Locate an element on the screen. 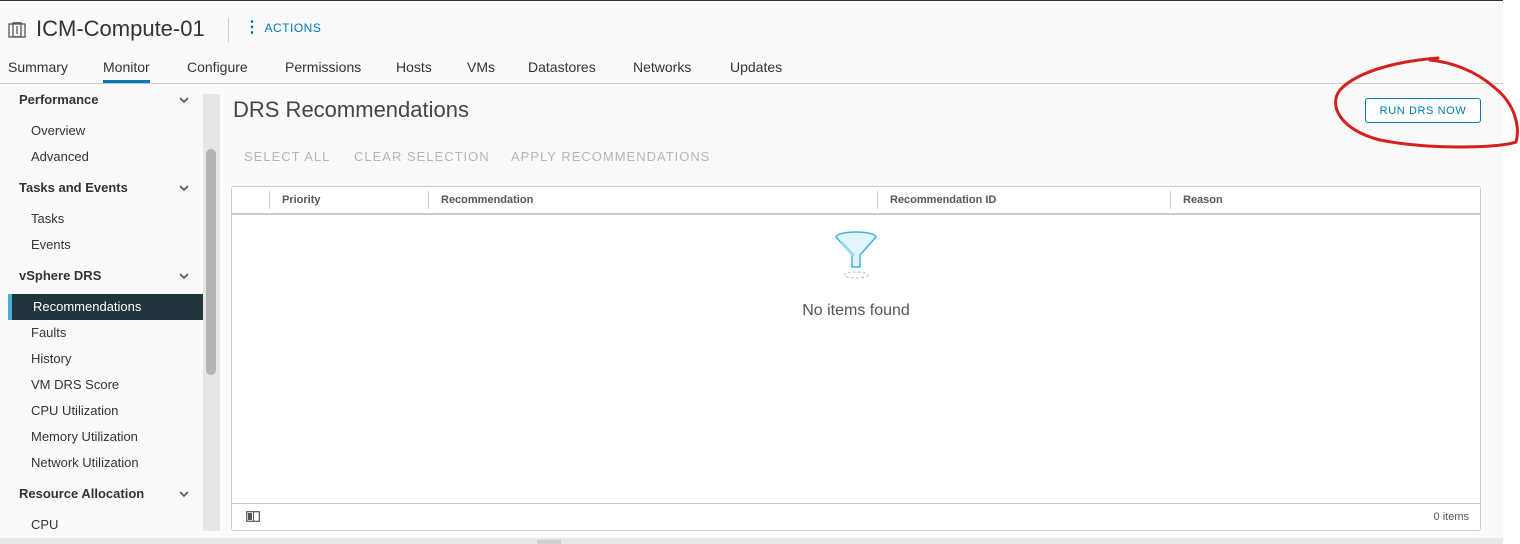 The width and height of the screenshot is (1520, 544). tab-hosts: Hosts is located at coordinates (414, 67).